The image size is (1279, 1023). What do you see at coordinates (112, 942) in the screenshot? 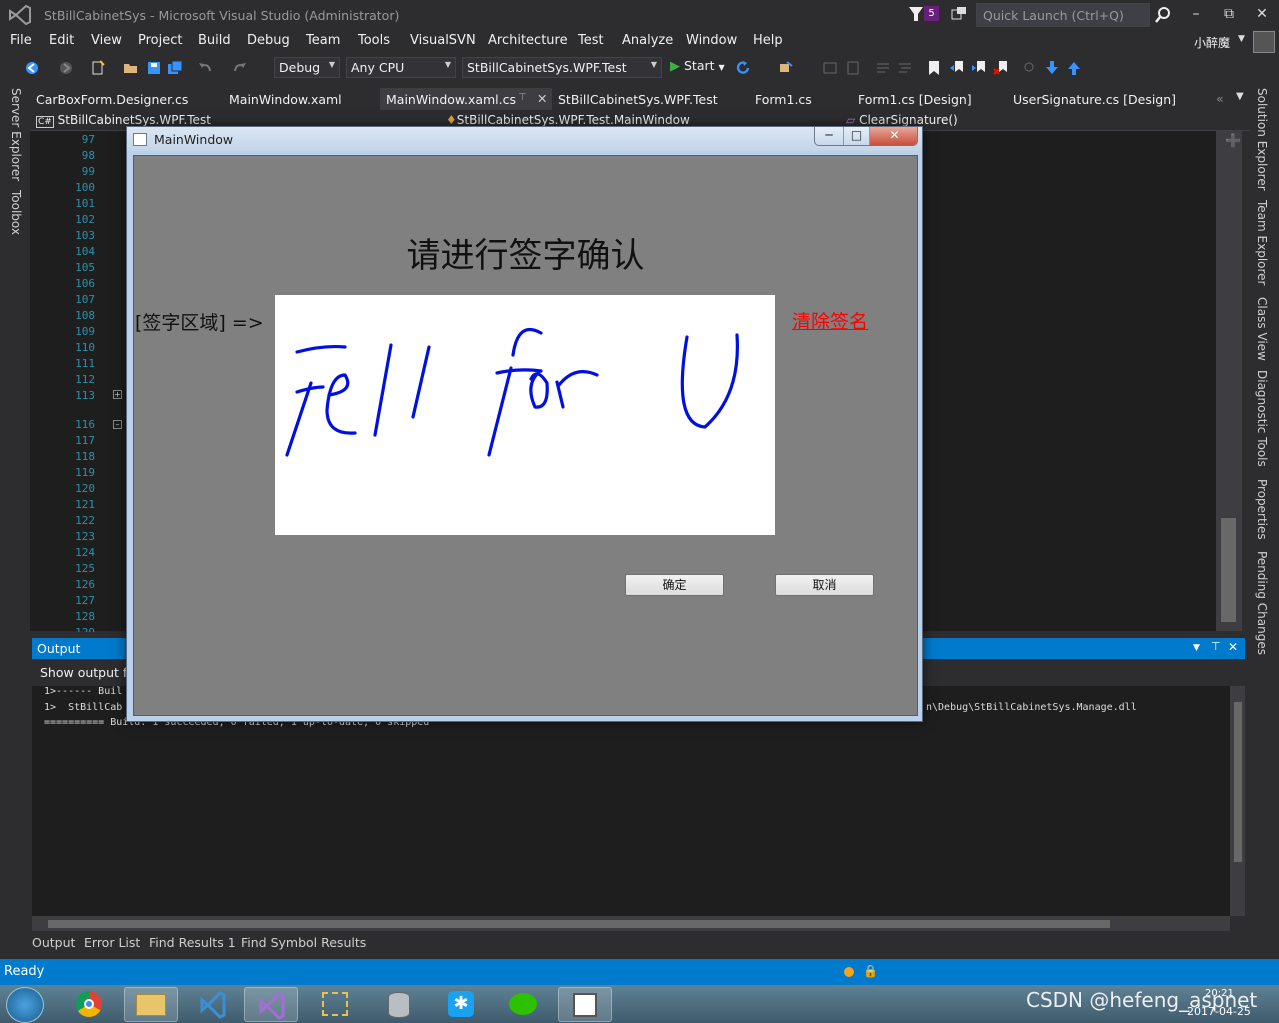
I see `tab-error-list: Error List` at bounding box center [112, 942].